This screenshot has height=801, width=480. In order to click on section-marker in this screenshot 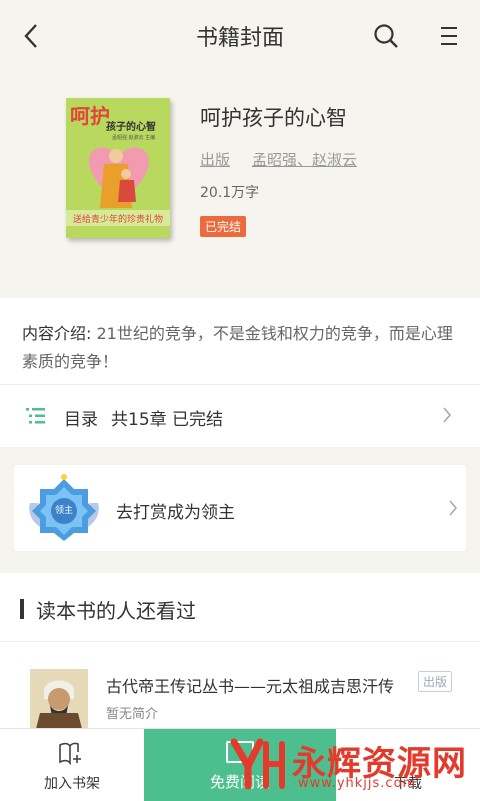, I will do `click(22, 609)`.